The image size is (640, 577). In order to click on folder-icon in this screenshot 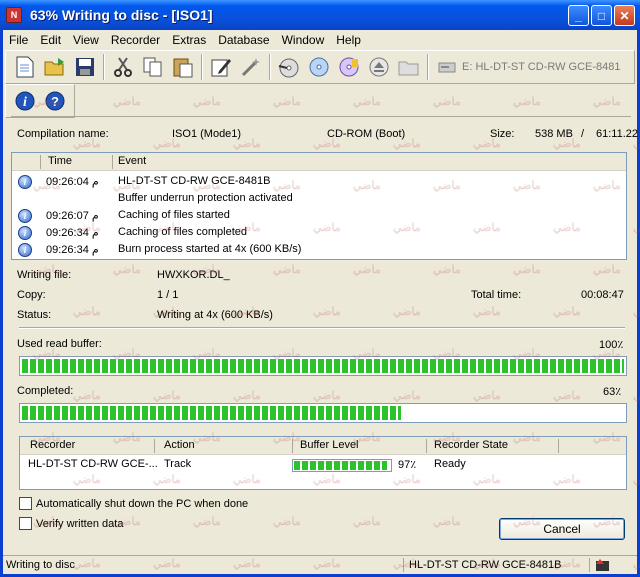, I will do `click(409, 67)`.